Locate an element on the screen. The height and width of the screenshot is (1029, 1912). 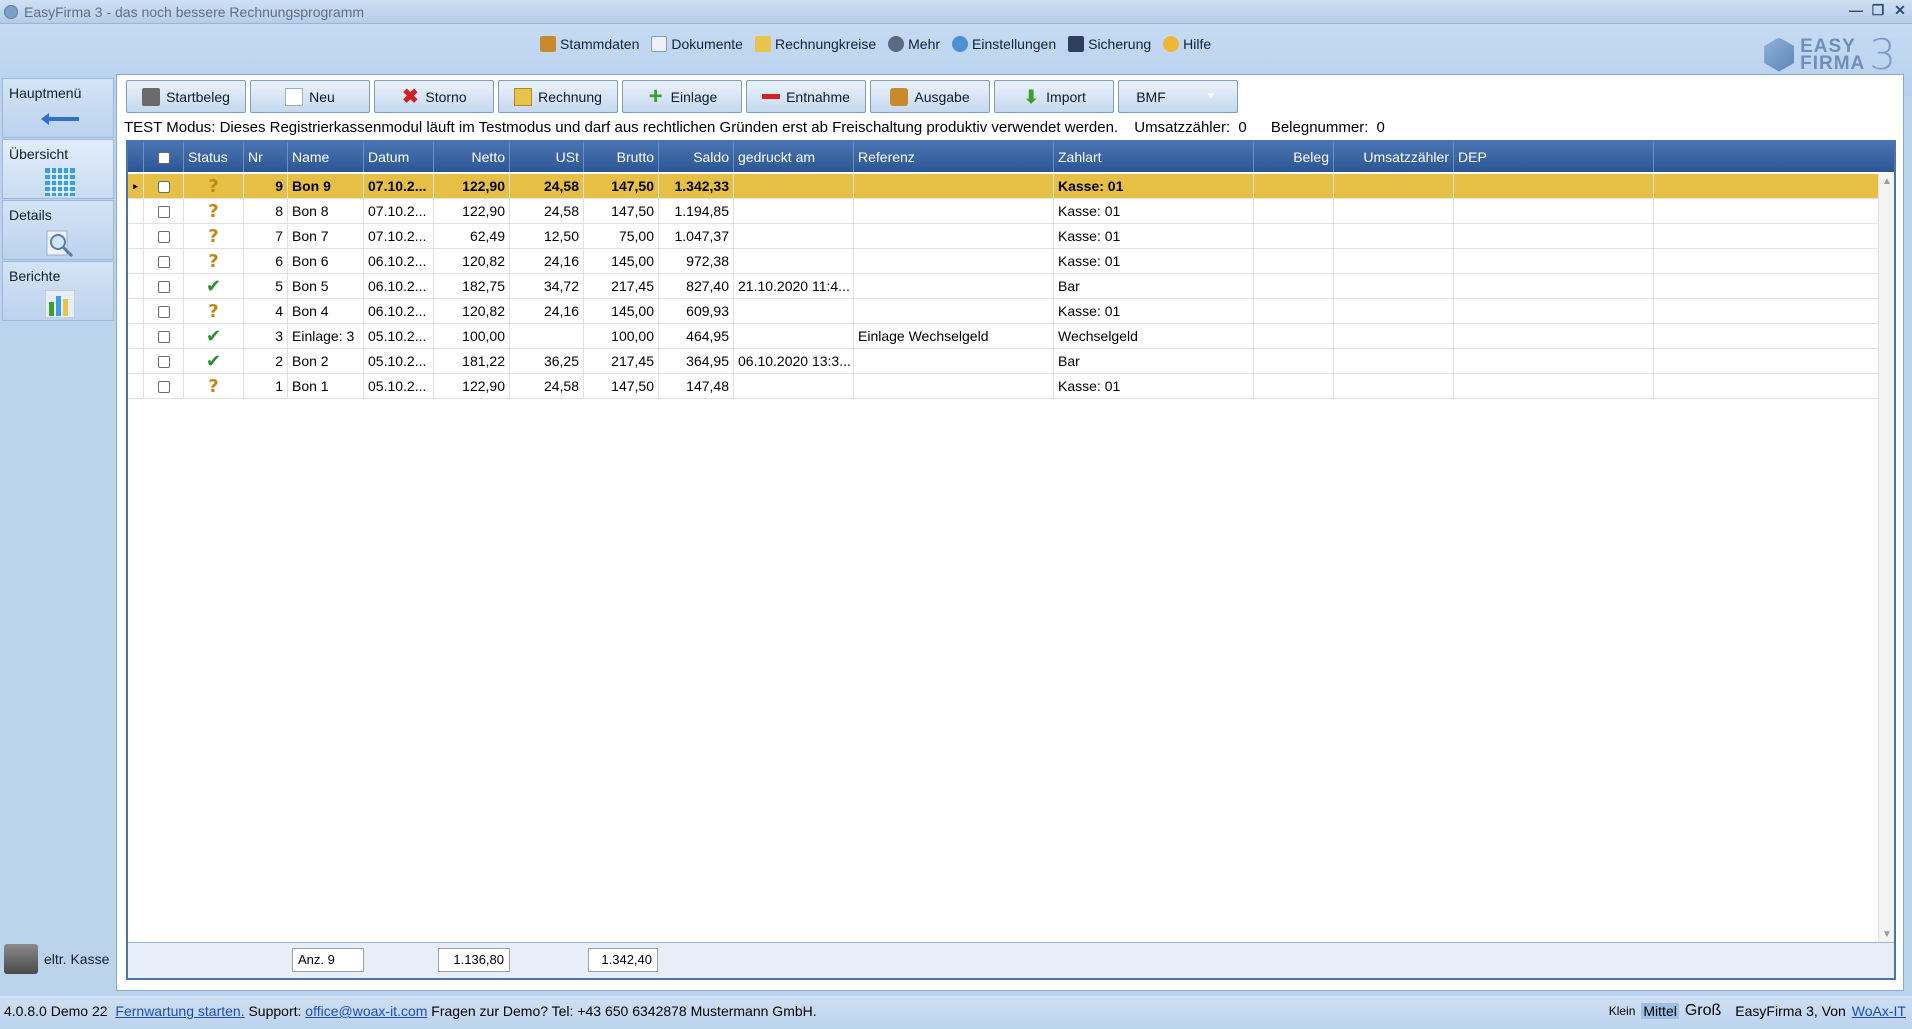
cell-saldo: 609,93 is located at coordinates (696, 311).